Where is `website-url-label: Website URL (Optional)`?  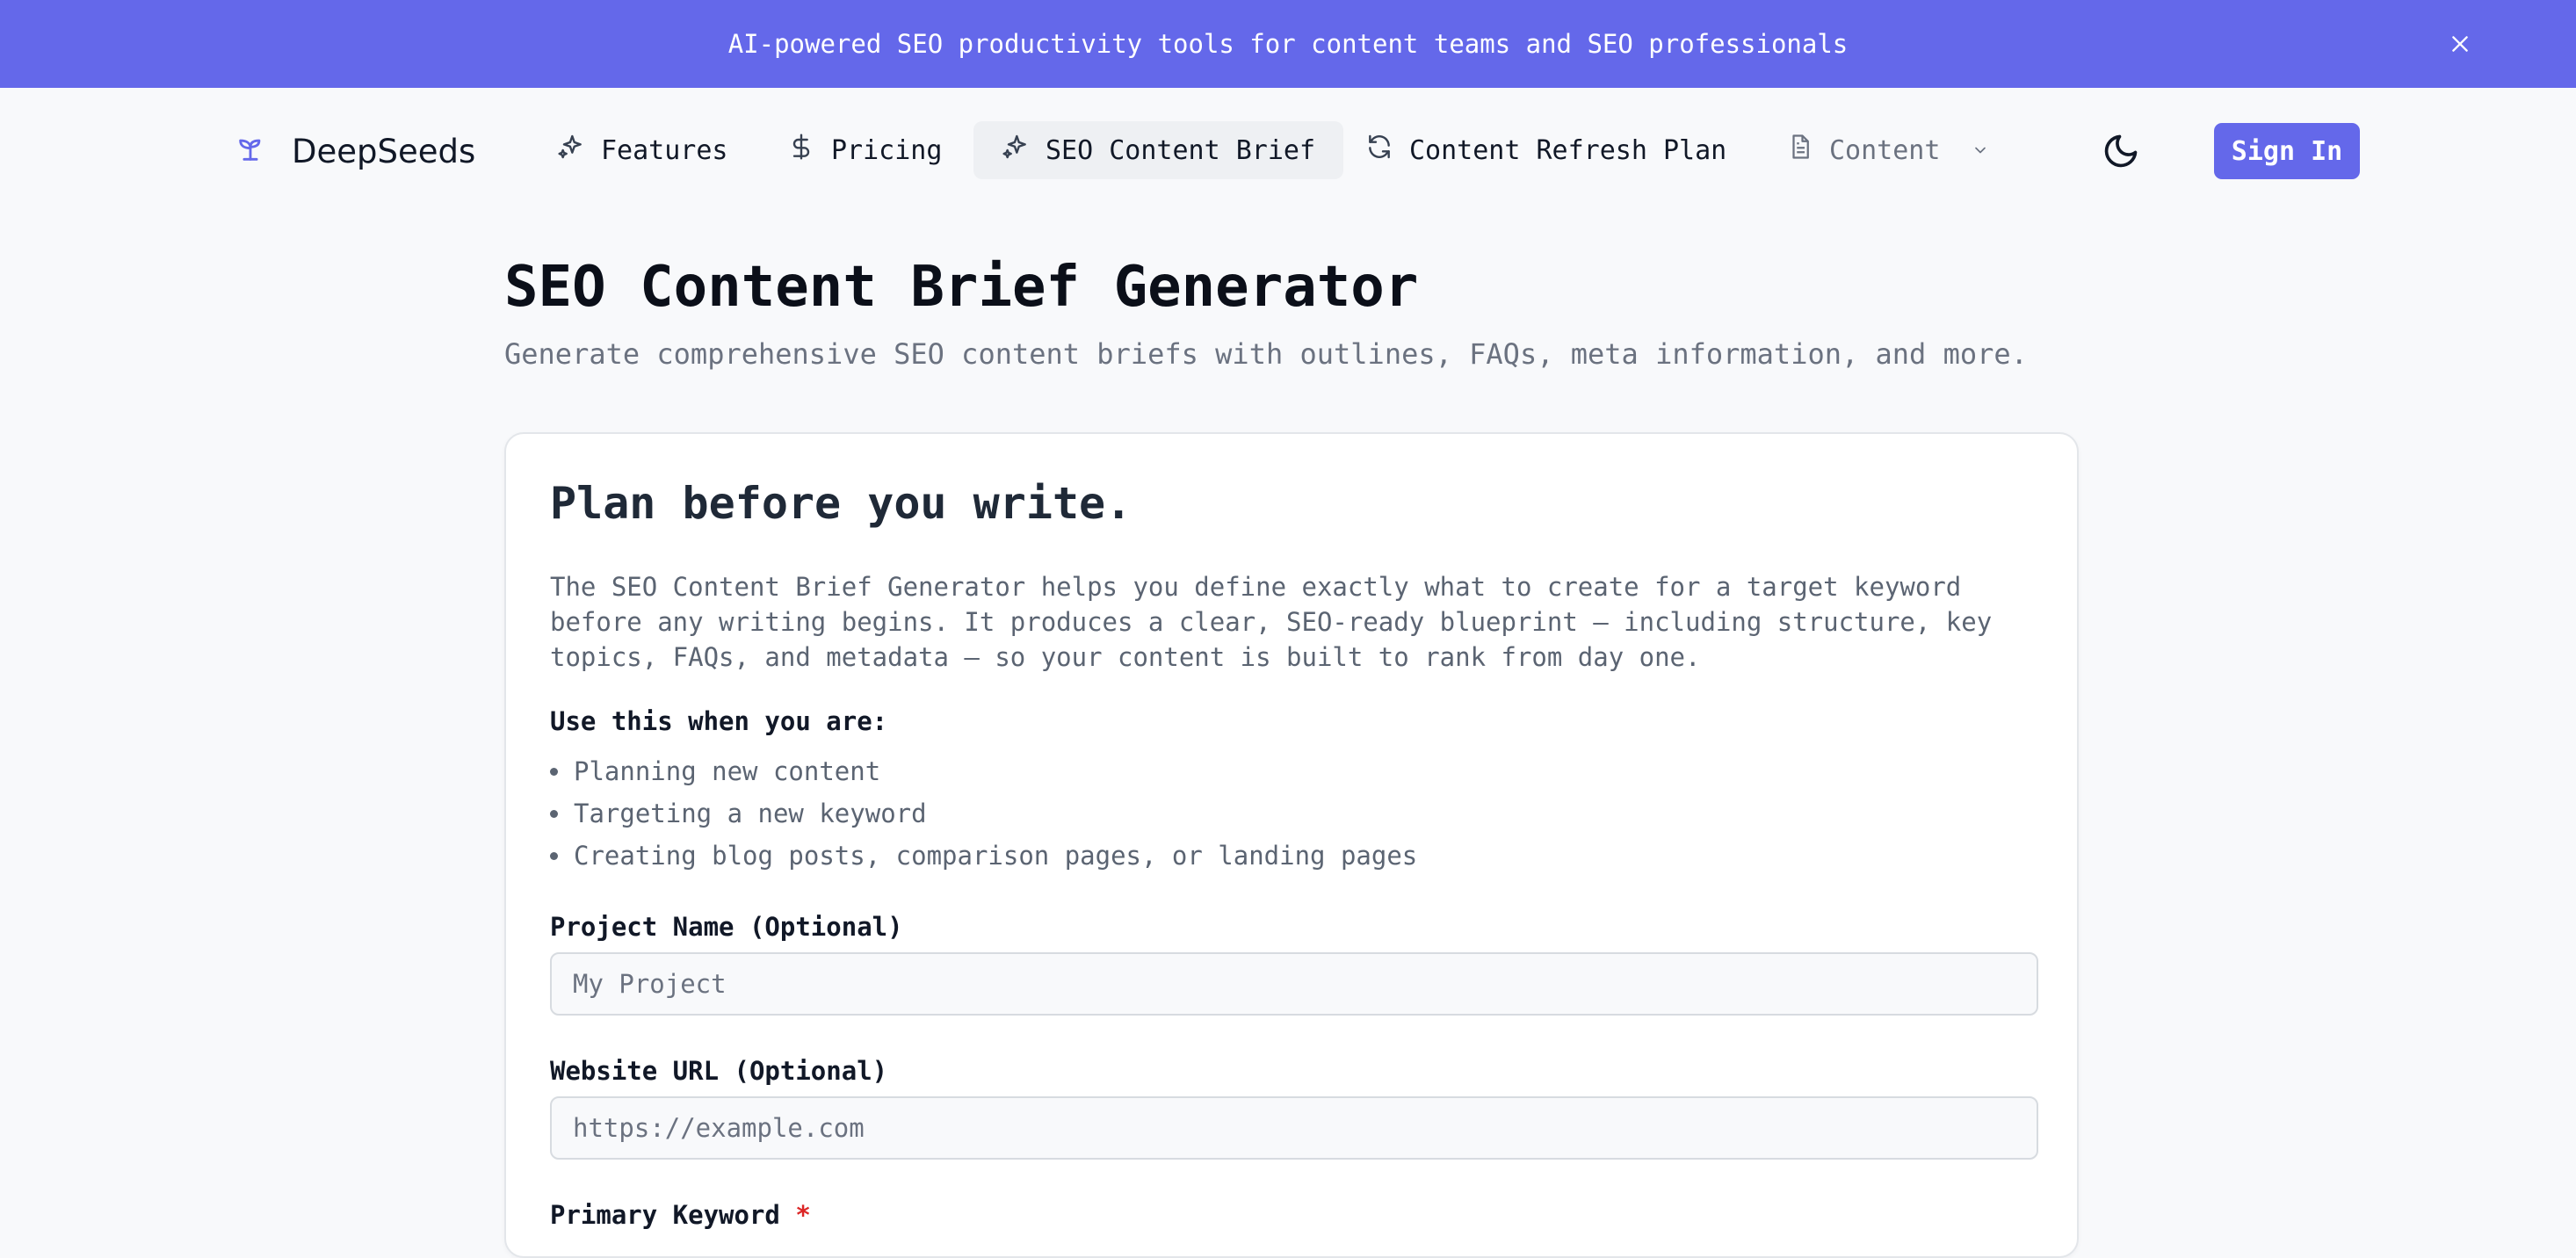
website-url-label: Website URL (Optional) is located at coordinates (719, 1071).